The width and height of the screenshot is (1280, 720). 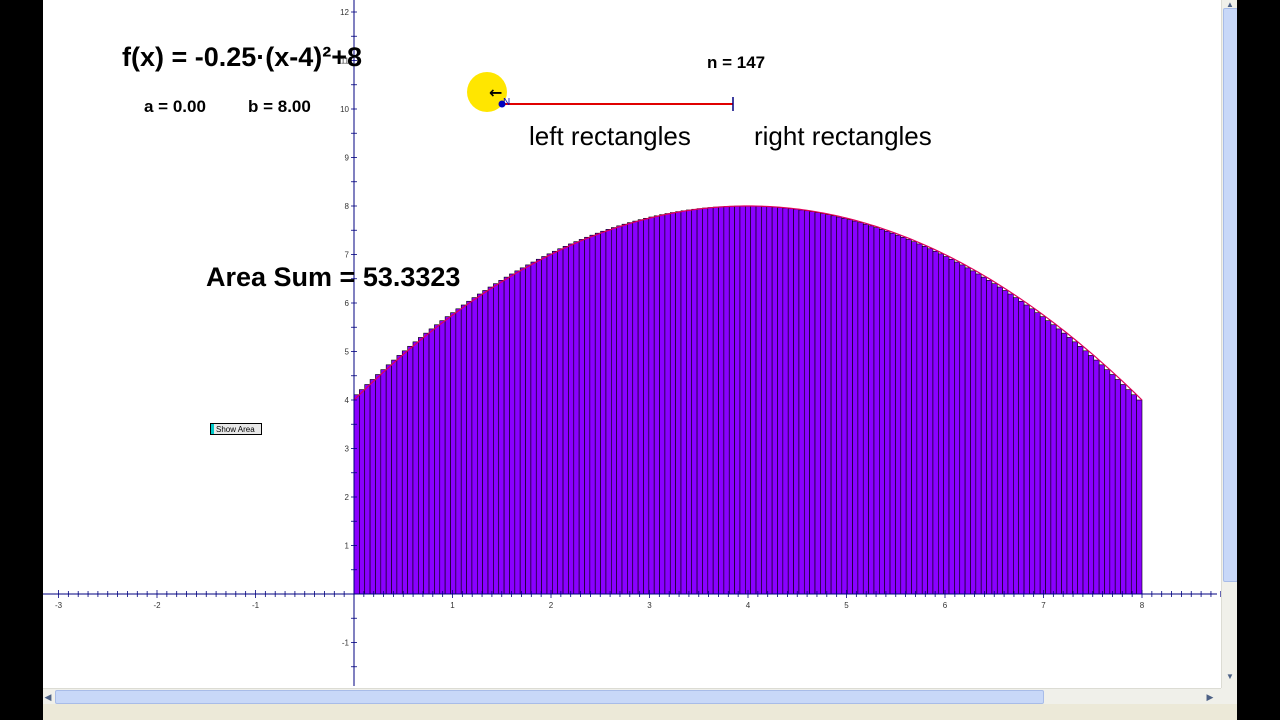 I want to click on vertical-scrollbar: ▲ ▼, so click(x=1229, y=344).